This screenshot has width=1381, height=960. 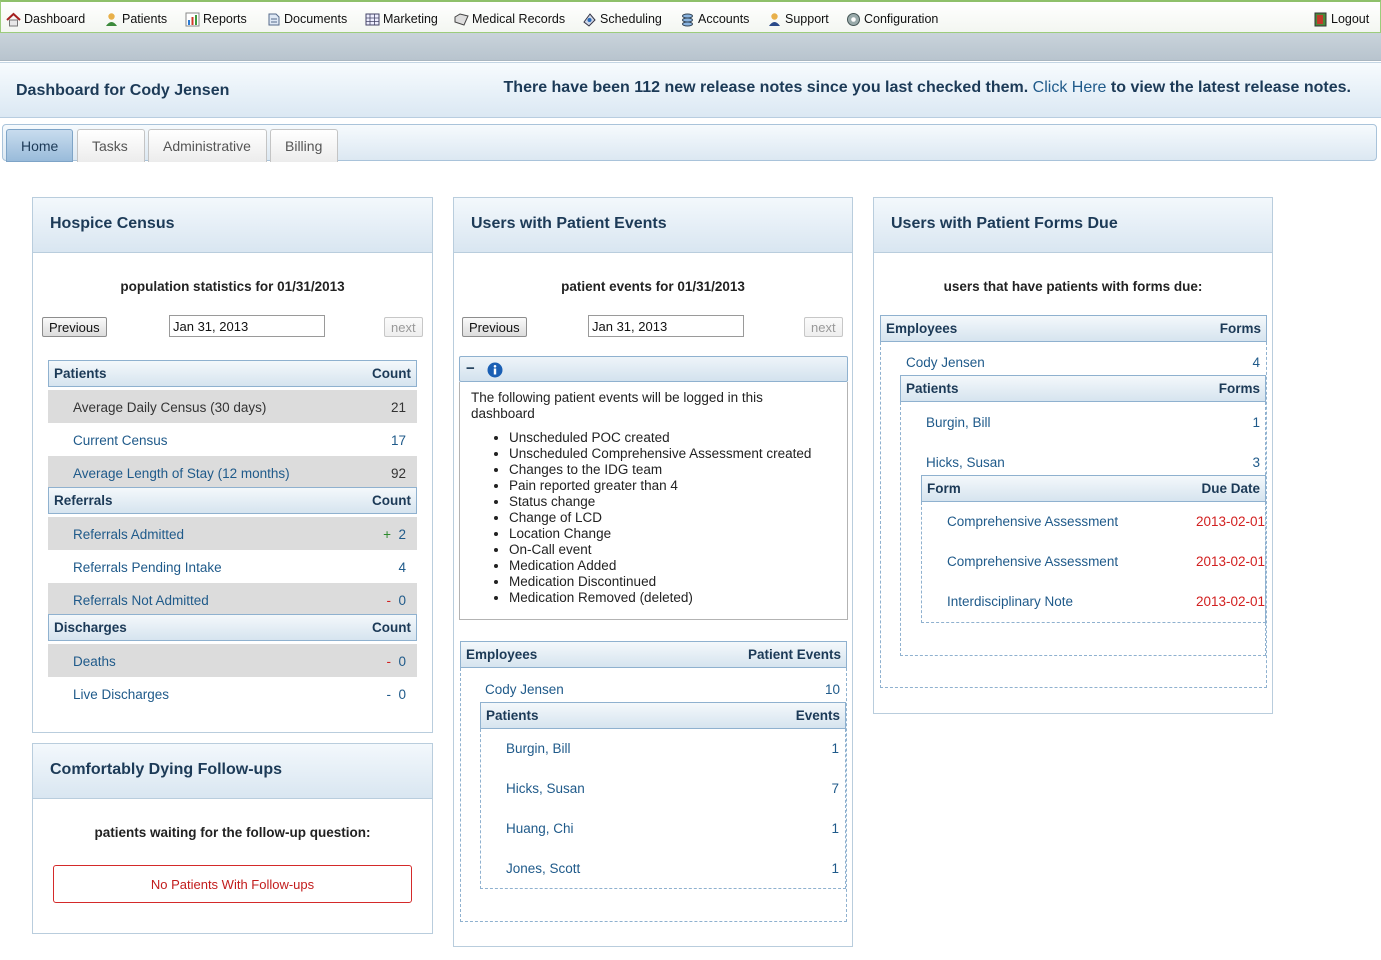 What do you see at coordinates (774, 19) in the screenshot?
I see `support-person-icon` at bounding box center [774, 19].